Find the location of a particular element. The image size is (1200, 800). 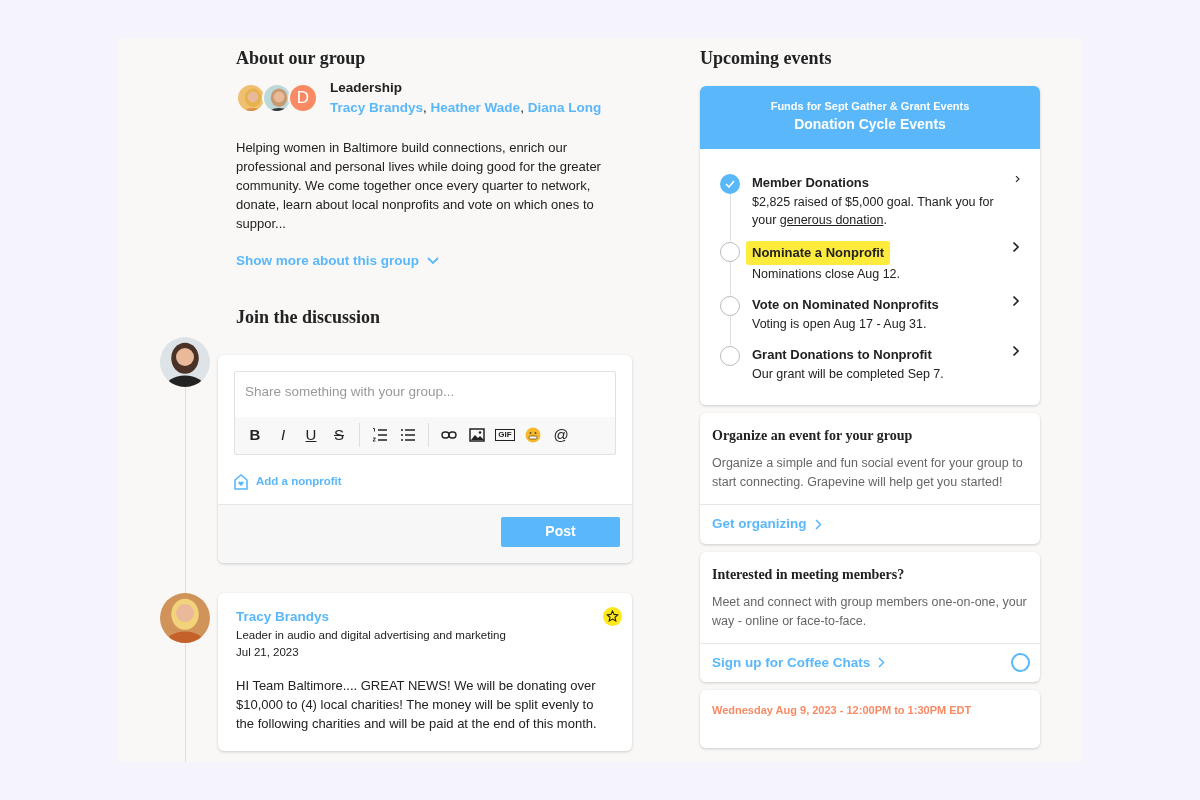

post-button: Post is located at coordinates (560, 531).